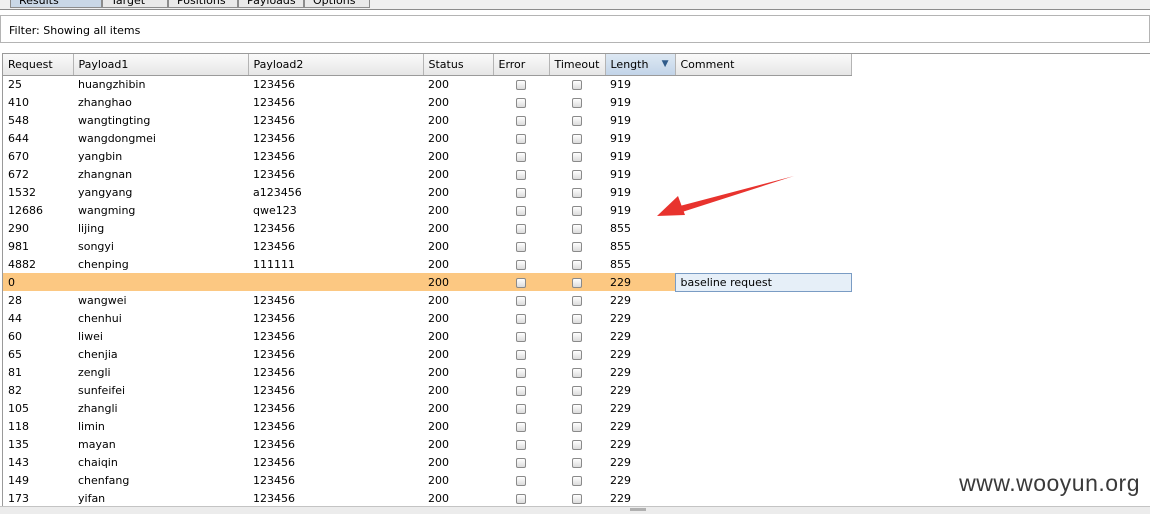 The image size is (1150, 514). What do you see at coordinates (38, 65) in the screenshot?
I see `column-header-request: Request` at bounding box center [38, 65].